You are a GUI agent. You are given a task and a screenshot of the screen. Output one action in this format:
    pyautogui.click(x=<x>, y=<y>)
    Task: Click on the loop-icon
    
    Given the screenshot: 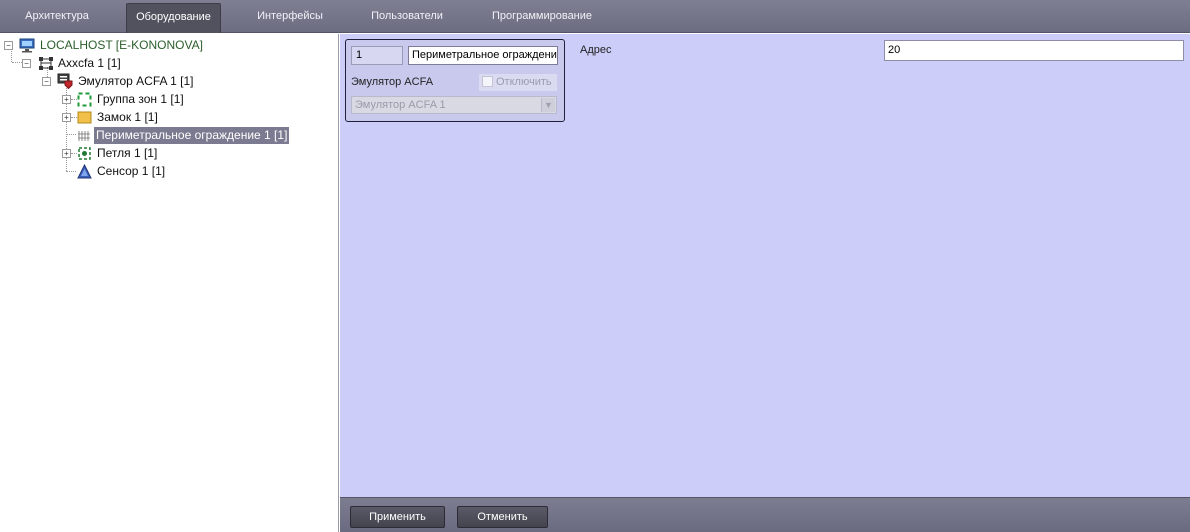 What is the action you would take?
    pyautogui.click(x=84, y=153)
    